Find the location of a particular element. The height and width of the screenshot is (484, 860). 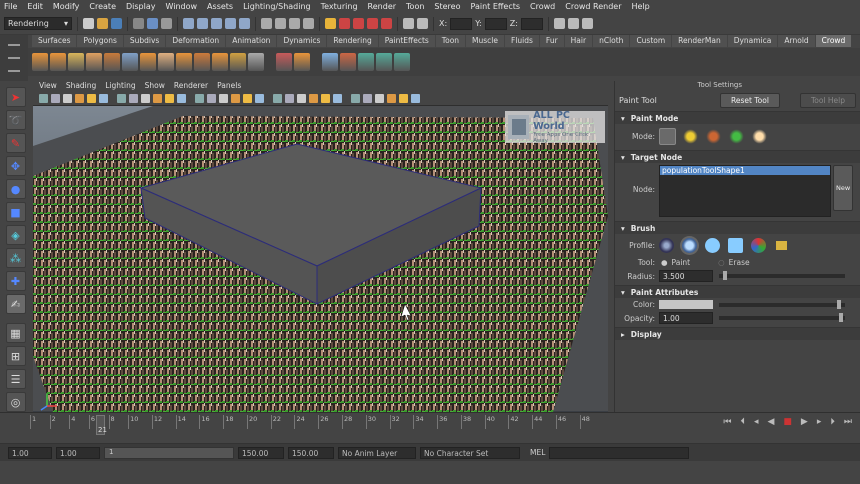

shelf-tab-fur: Fur is located at coordinates (551, 41).